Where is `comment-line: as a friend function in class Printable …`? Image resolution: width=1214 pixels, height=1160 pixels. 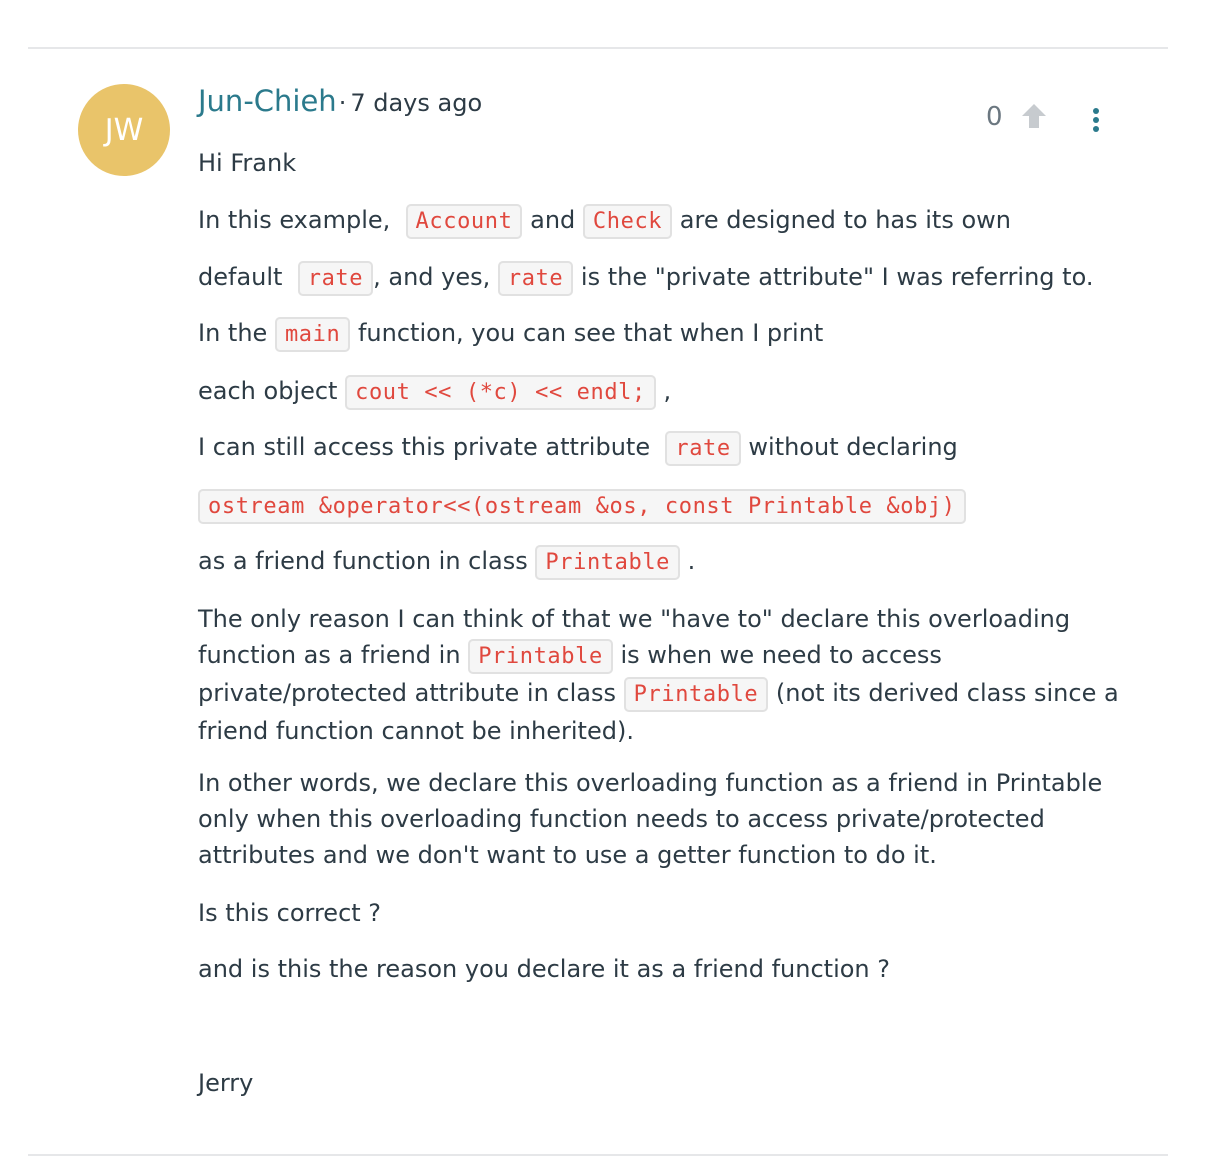 comment-line: as a friend function in class Printable … is located at coordinates (446, 562).